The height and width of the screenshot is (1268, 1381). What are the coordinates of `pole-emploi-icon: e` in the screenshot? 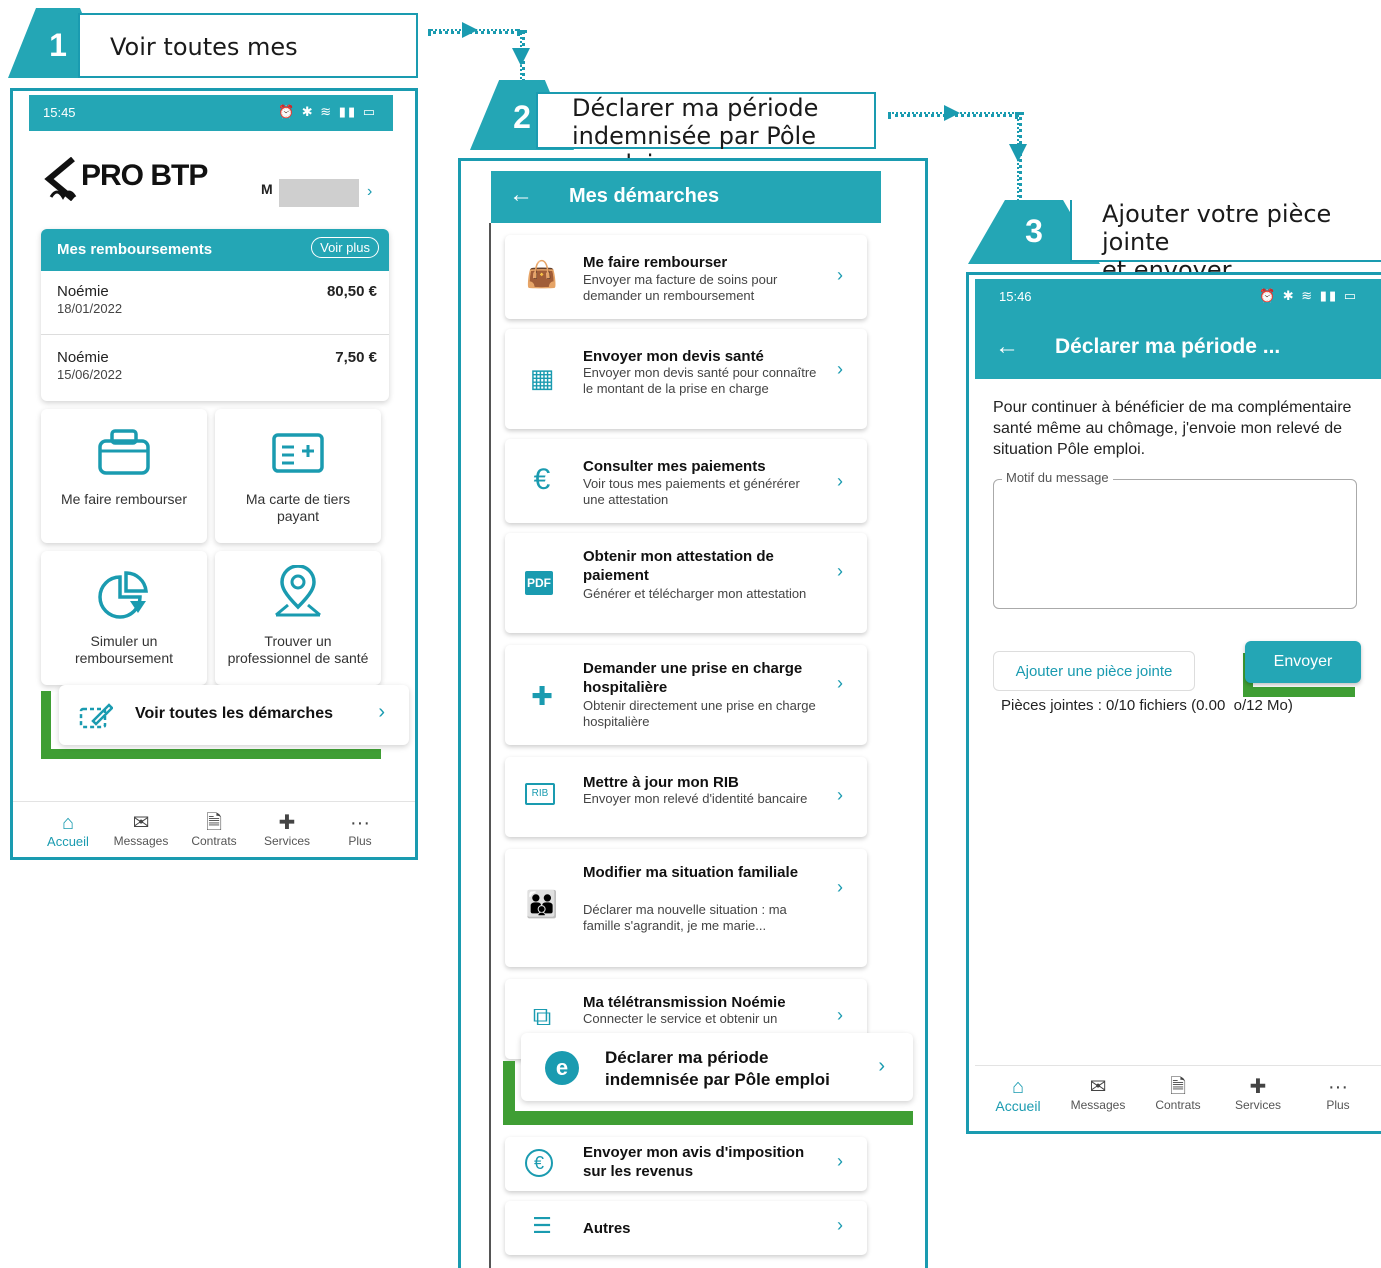 It's located at (562, 1068).